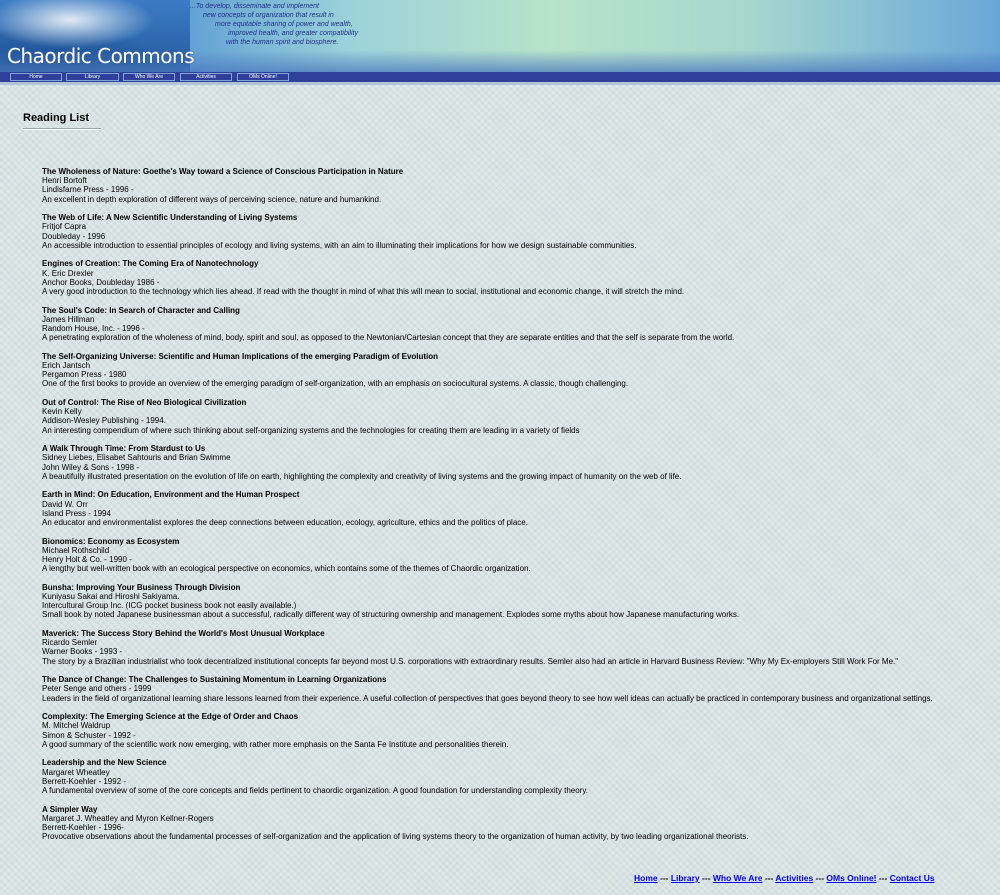 The image size is (1000, 895). Describe the element at coordinates (76, 550) in the screenshot. I see `book-author: Michael Rothschild` at that location.